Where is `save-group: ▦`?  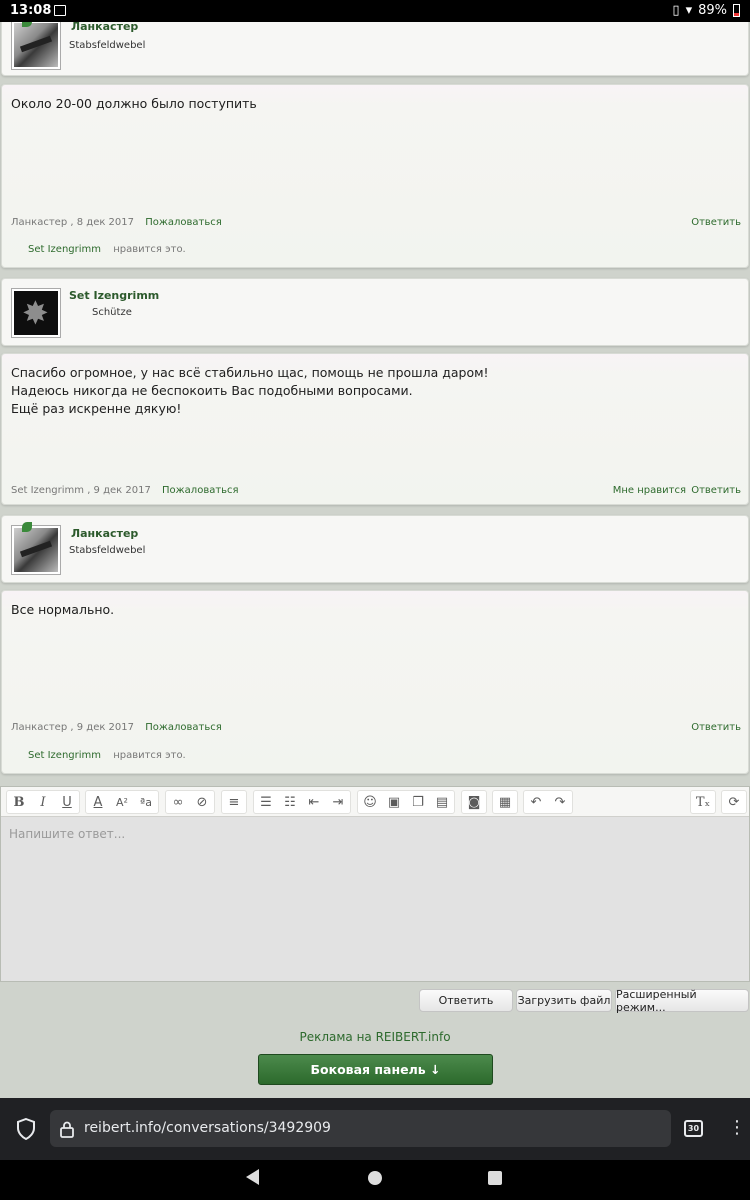
save-group: ▦ is located at coordinates (505, 802).